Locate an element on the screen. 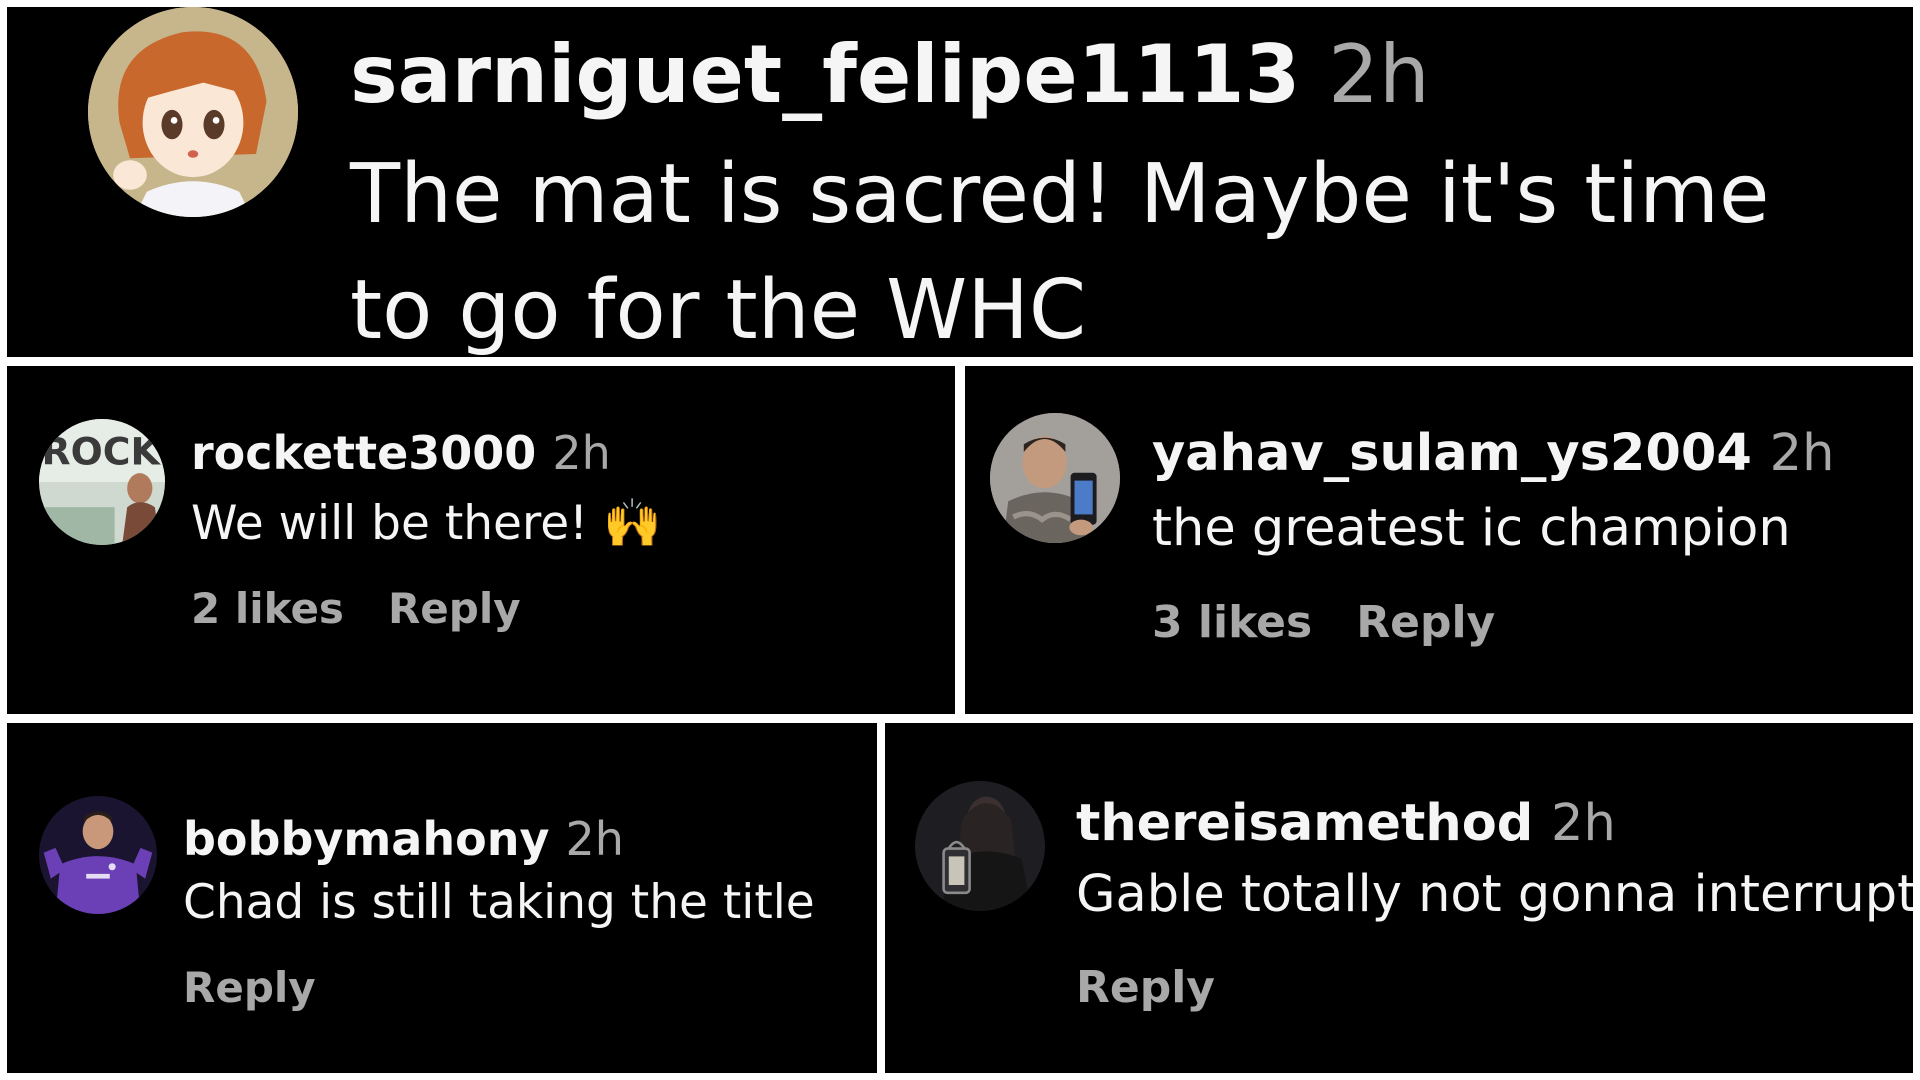  rock-sign-avatar-icon: ROCK is located at coordinates (102, 482).